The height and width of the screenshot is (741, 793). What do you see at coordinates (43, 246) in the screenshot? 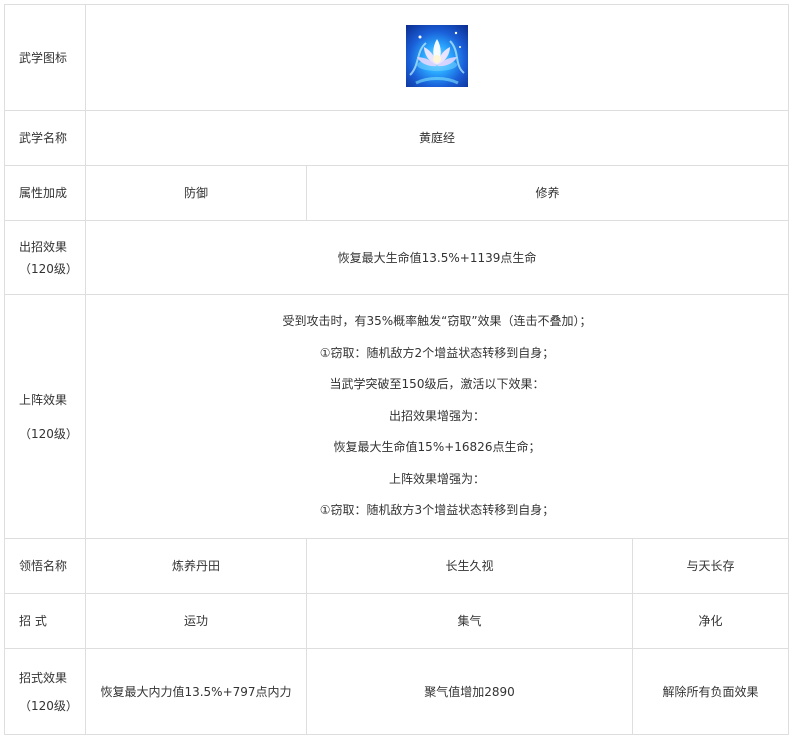
I see `move-effect-label-line-1: 出招效果` at bounding box center [43, 246].